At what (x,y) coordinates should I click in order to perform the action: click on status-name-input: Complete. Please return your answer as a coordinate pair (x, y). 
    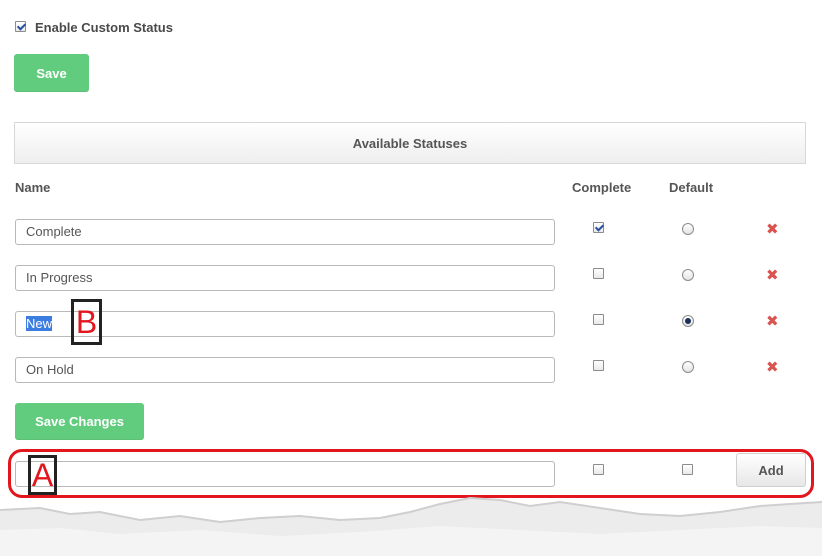
    Looking at the image, I should click on (285, 232).